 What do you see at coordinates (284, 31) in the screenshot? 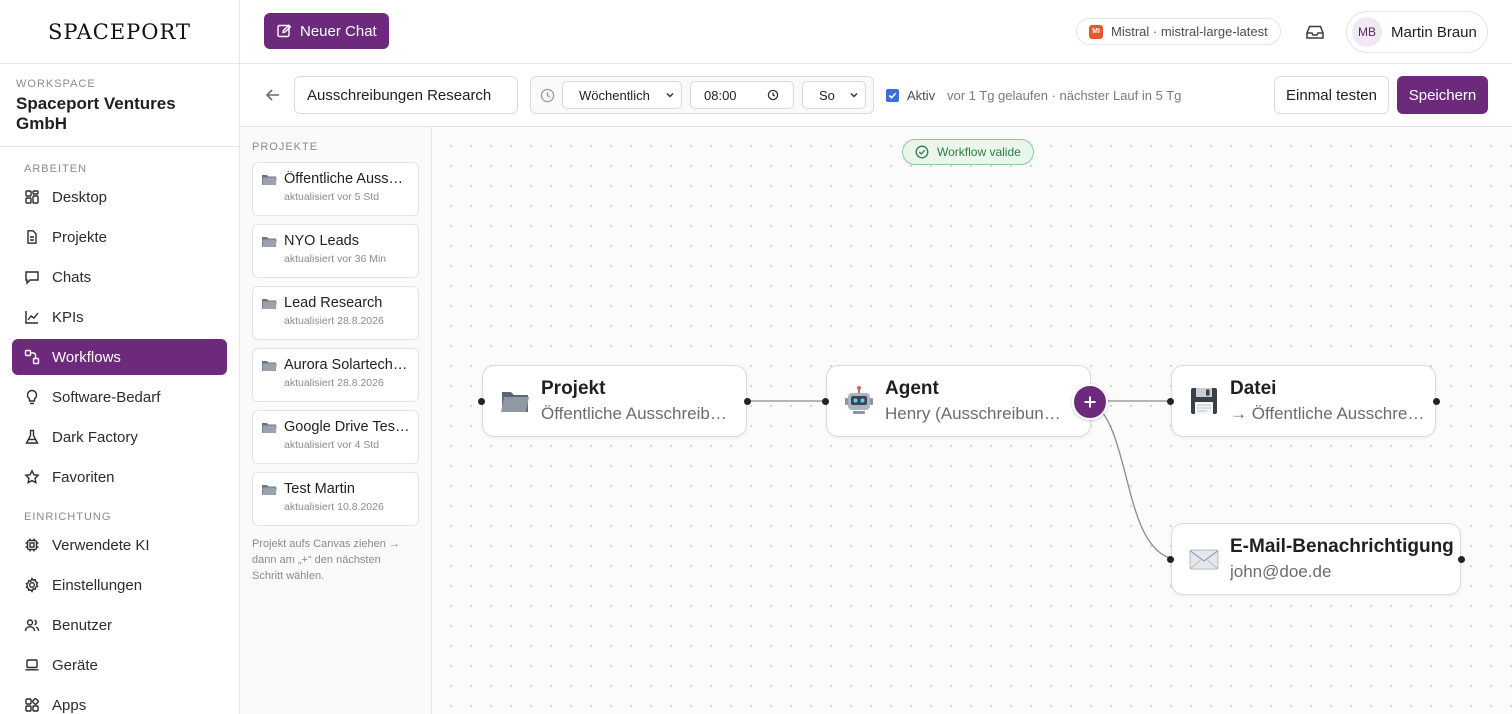
I see `edit-icon` at bounding box center [284, 31].